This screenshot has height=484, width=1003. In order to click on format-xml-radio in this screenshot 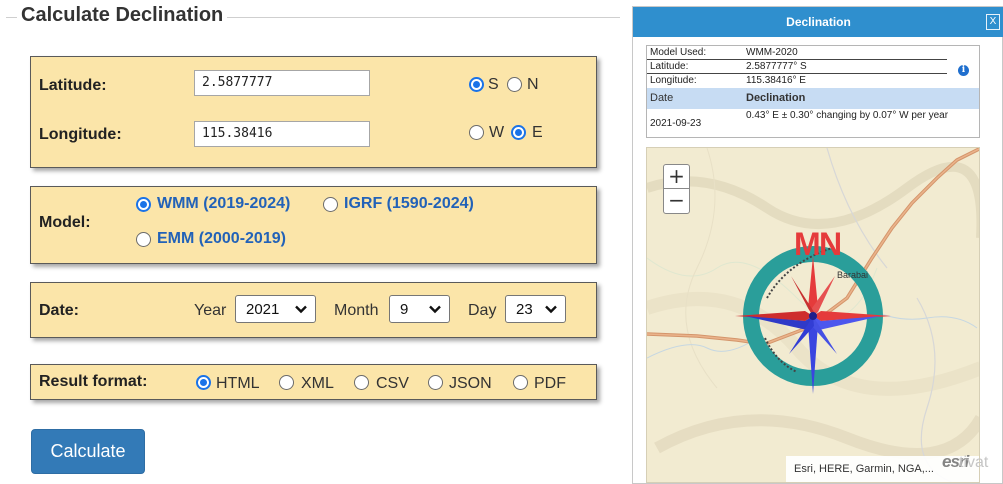, I will do `click(286, 382)`.